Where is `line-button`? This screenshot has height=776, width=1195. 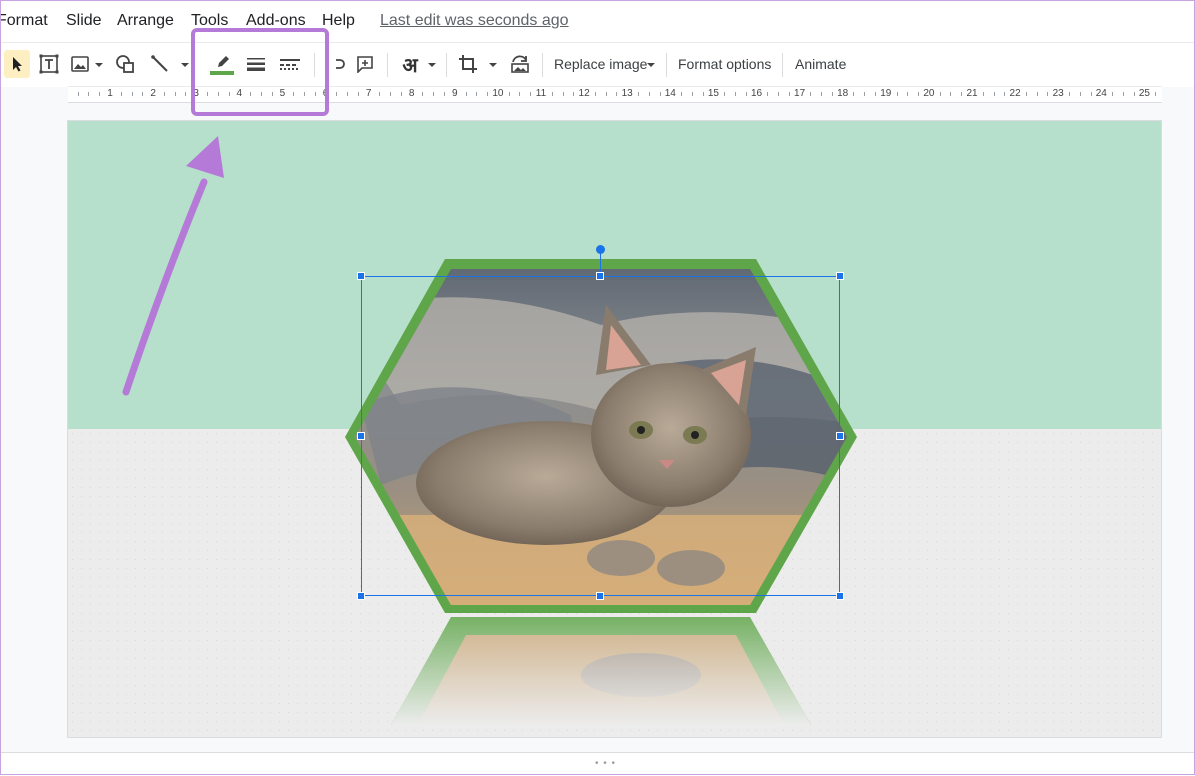
line-button is located at coordinates (160, 64).